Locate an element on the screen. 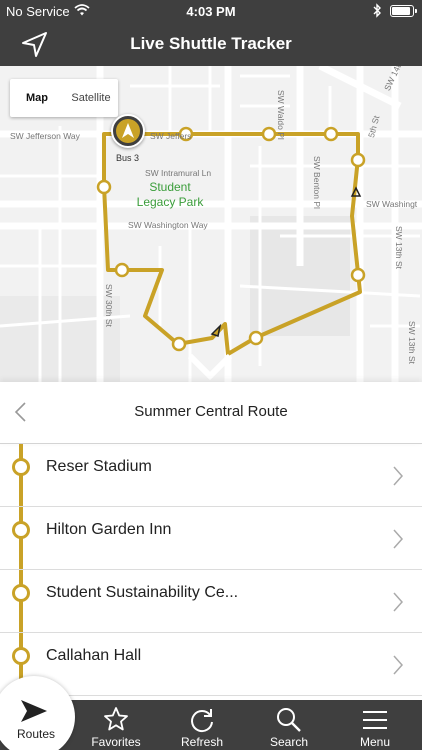 This screenshot has height=750, width=422. nav-bar: Live Shuttle Tracker is located at coordinates (211, 44).